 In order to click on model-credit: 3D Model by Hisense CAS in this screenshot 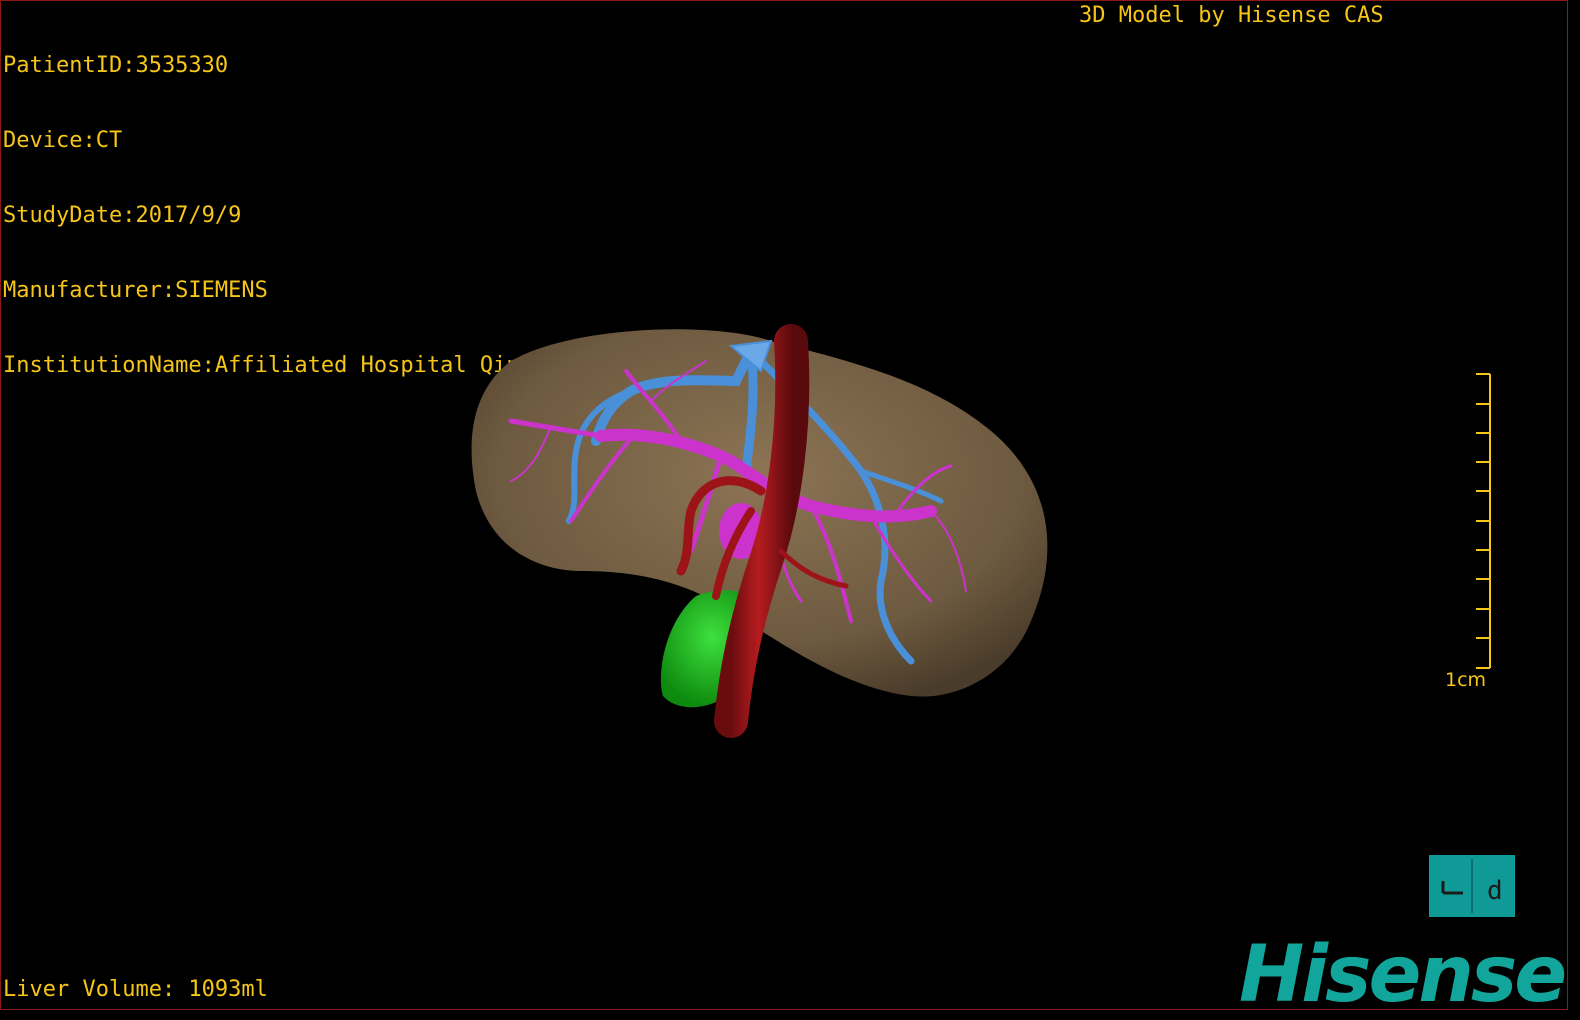, I will do `click(1231, 15)`.